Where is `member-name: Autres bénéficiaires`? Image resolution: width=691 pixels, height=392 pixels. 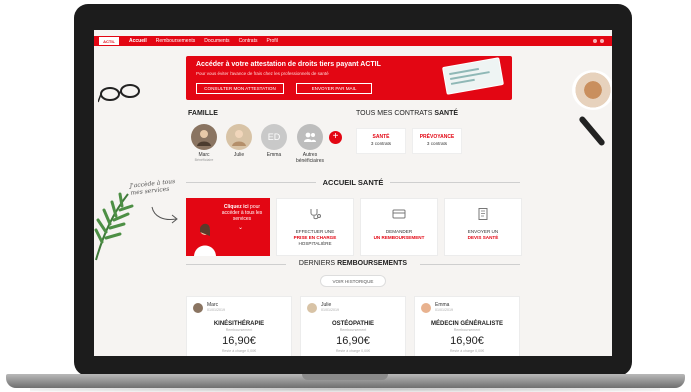
member-name: Autres bénéficiaires is located at coordinates (310, 158).